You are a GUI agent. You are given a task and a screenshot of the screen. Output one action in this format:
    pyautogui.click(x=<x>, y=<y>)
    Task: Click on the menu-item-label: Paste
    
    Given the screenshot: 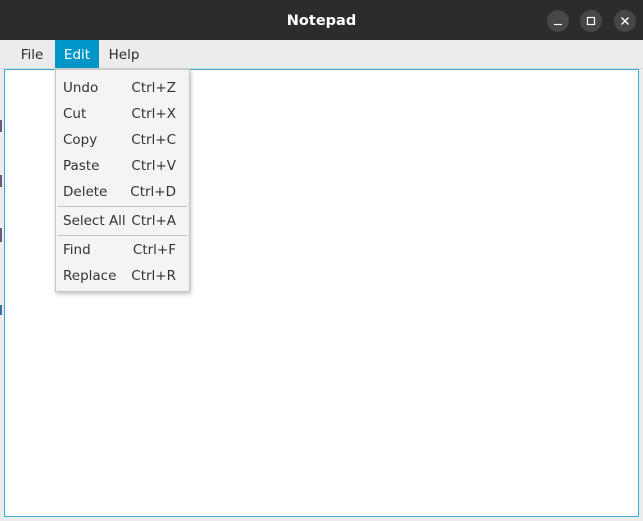 What is the action you would take?
    pyautogui.click(x=81, y=166)
    